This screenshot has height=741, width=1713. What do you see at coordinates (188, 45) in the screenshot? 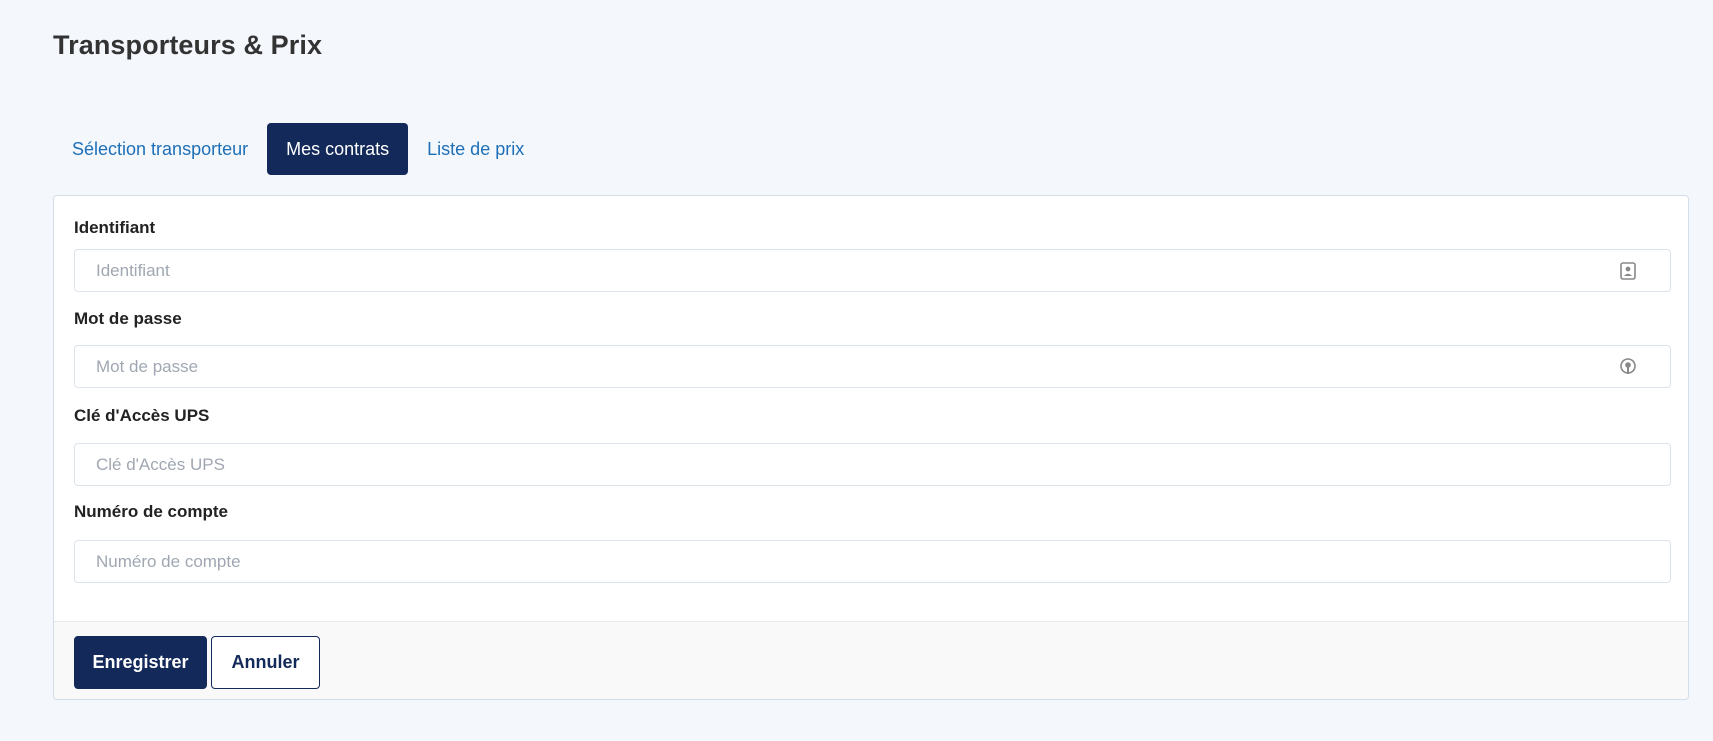
I see `page-title: Transporteurs & Prix` at bounding box center [188, 45].